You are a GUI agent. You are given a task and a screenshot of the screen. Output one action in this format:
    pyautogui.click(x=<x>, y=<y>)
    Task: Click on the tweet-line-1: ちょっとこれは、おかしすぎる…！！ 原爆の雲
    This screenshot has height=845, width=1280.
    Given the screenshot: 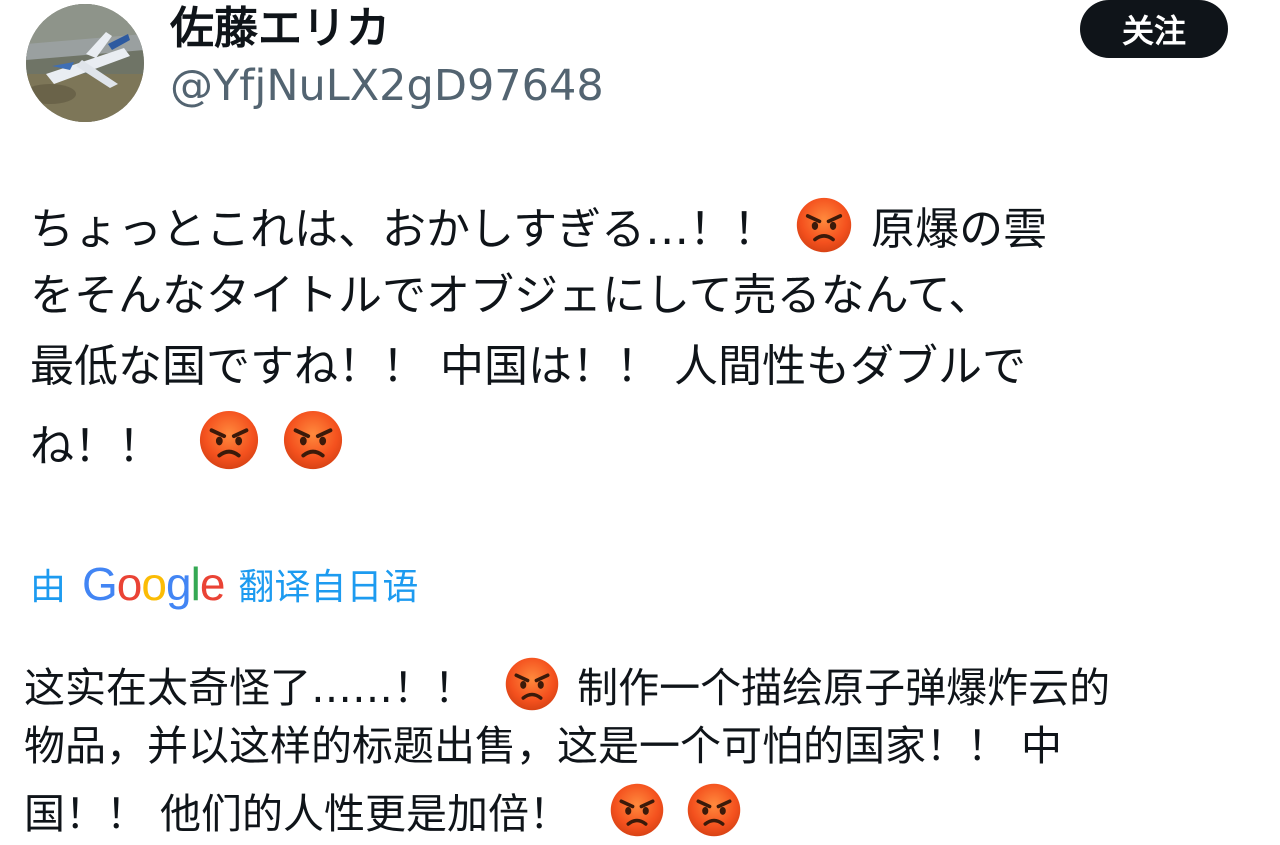 What is the action you would take?
    pyautogui.click(x=635, y=225)
    